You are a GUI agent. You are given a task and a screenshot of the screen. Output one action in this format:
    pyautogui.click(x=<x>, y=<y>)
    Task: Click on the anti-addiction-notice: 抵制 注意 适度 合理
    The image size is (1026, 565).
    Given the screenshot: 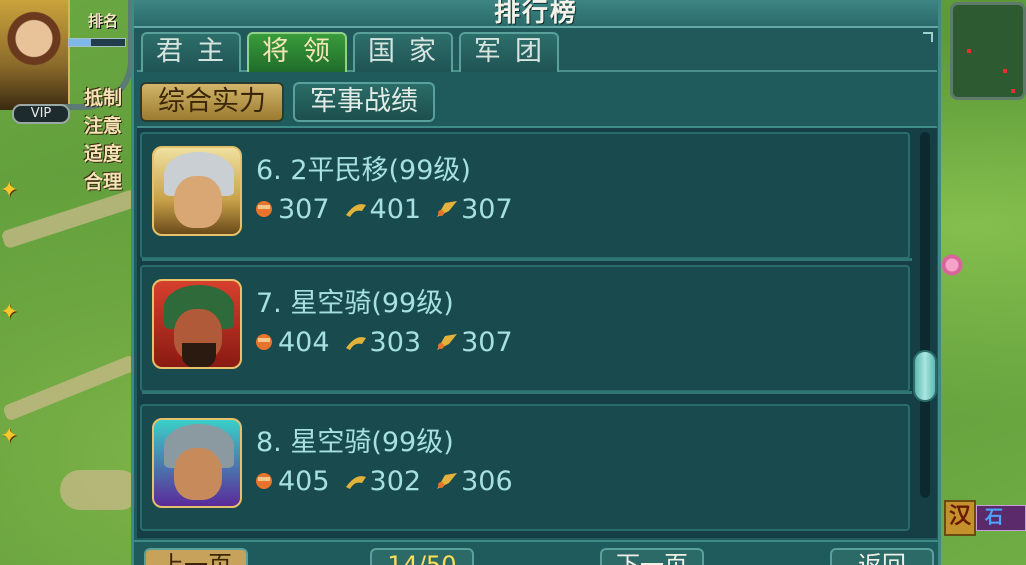 What is the action you would take?
    pyautogui.click(x=108, y=140)
    